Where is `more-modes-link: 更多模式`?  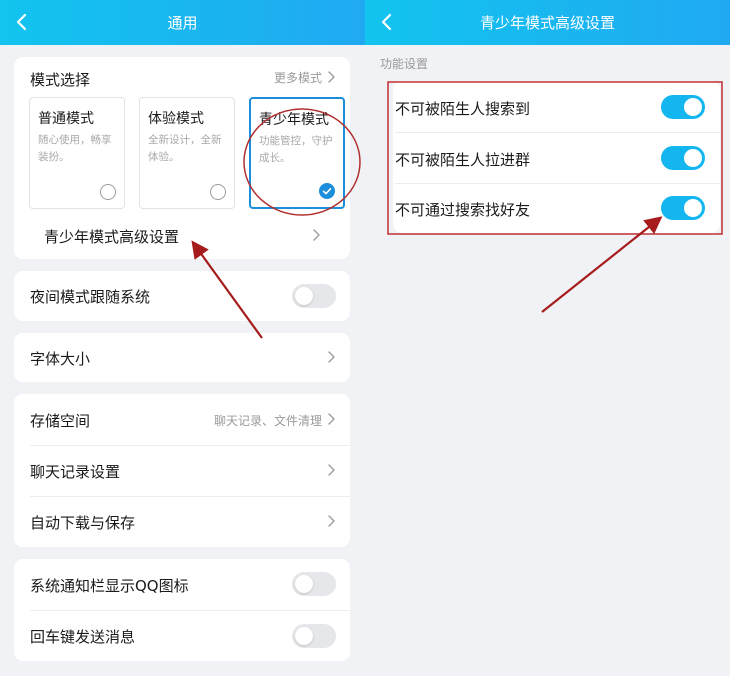 more-modes-link: 更多模式 is located at coordinates (298, 77).